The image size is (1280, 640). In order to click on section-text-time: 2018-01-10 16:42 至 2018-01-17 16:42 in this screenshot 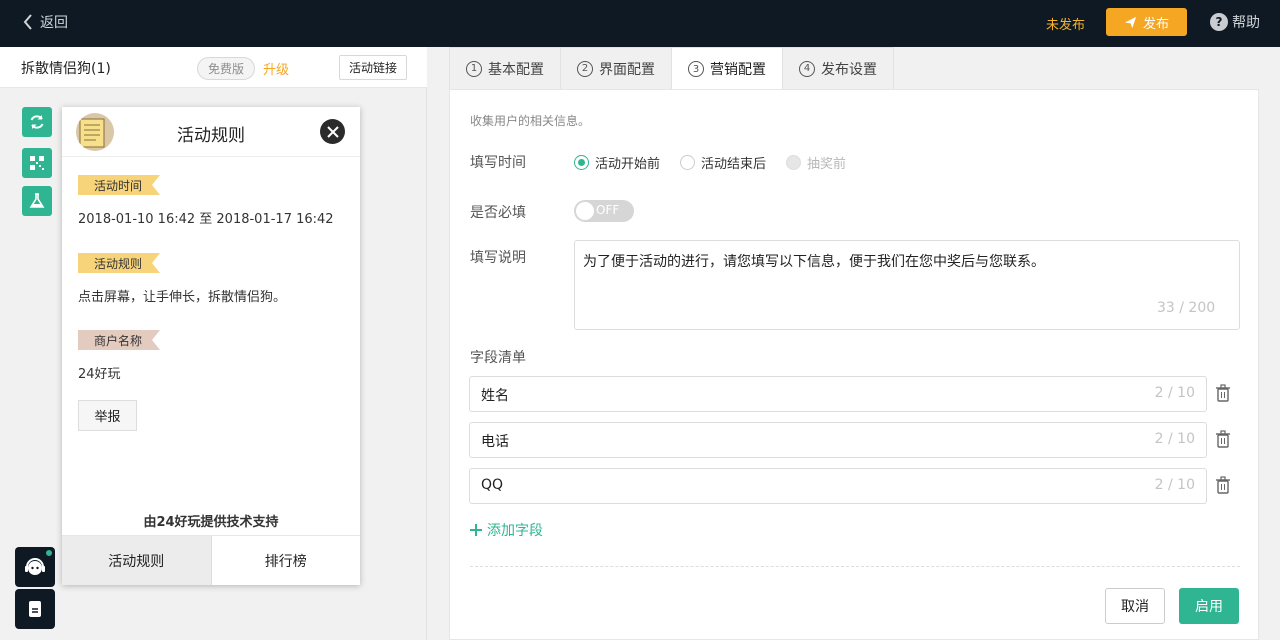, I will do `click(206, 219)`.